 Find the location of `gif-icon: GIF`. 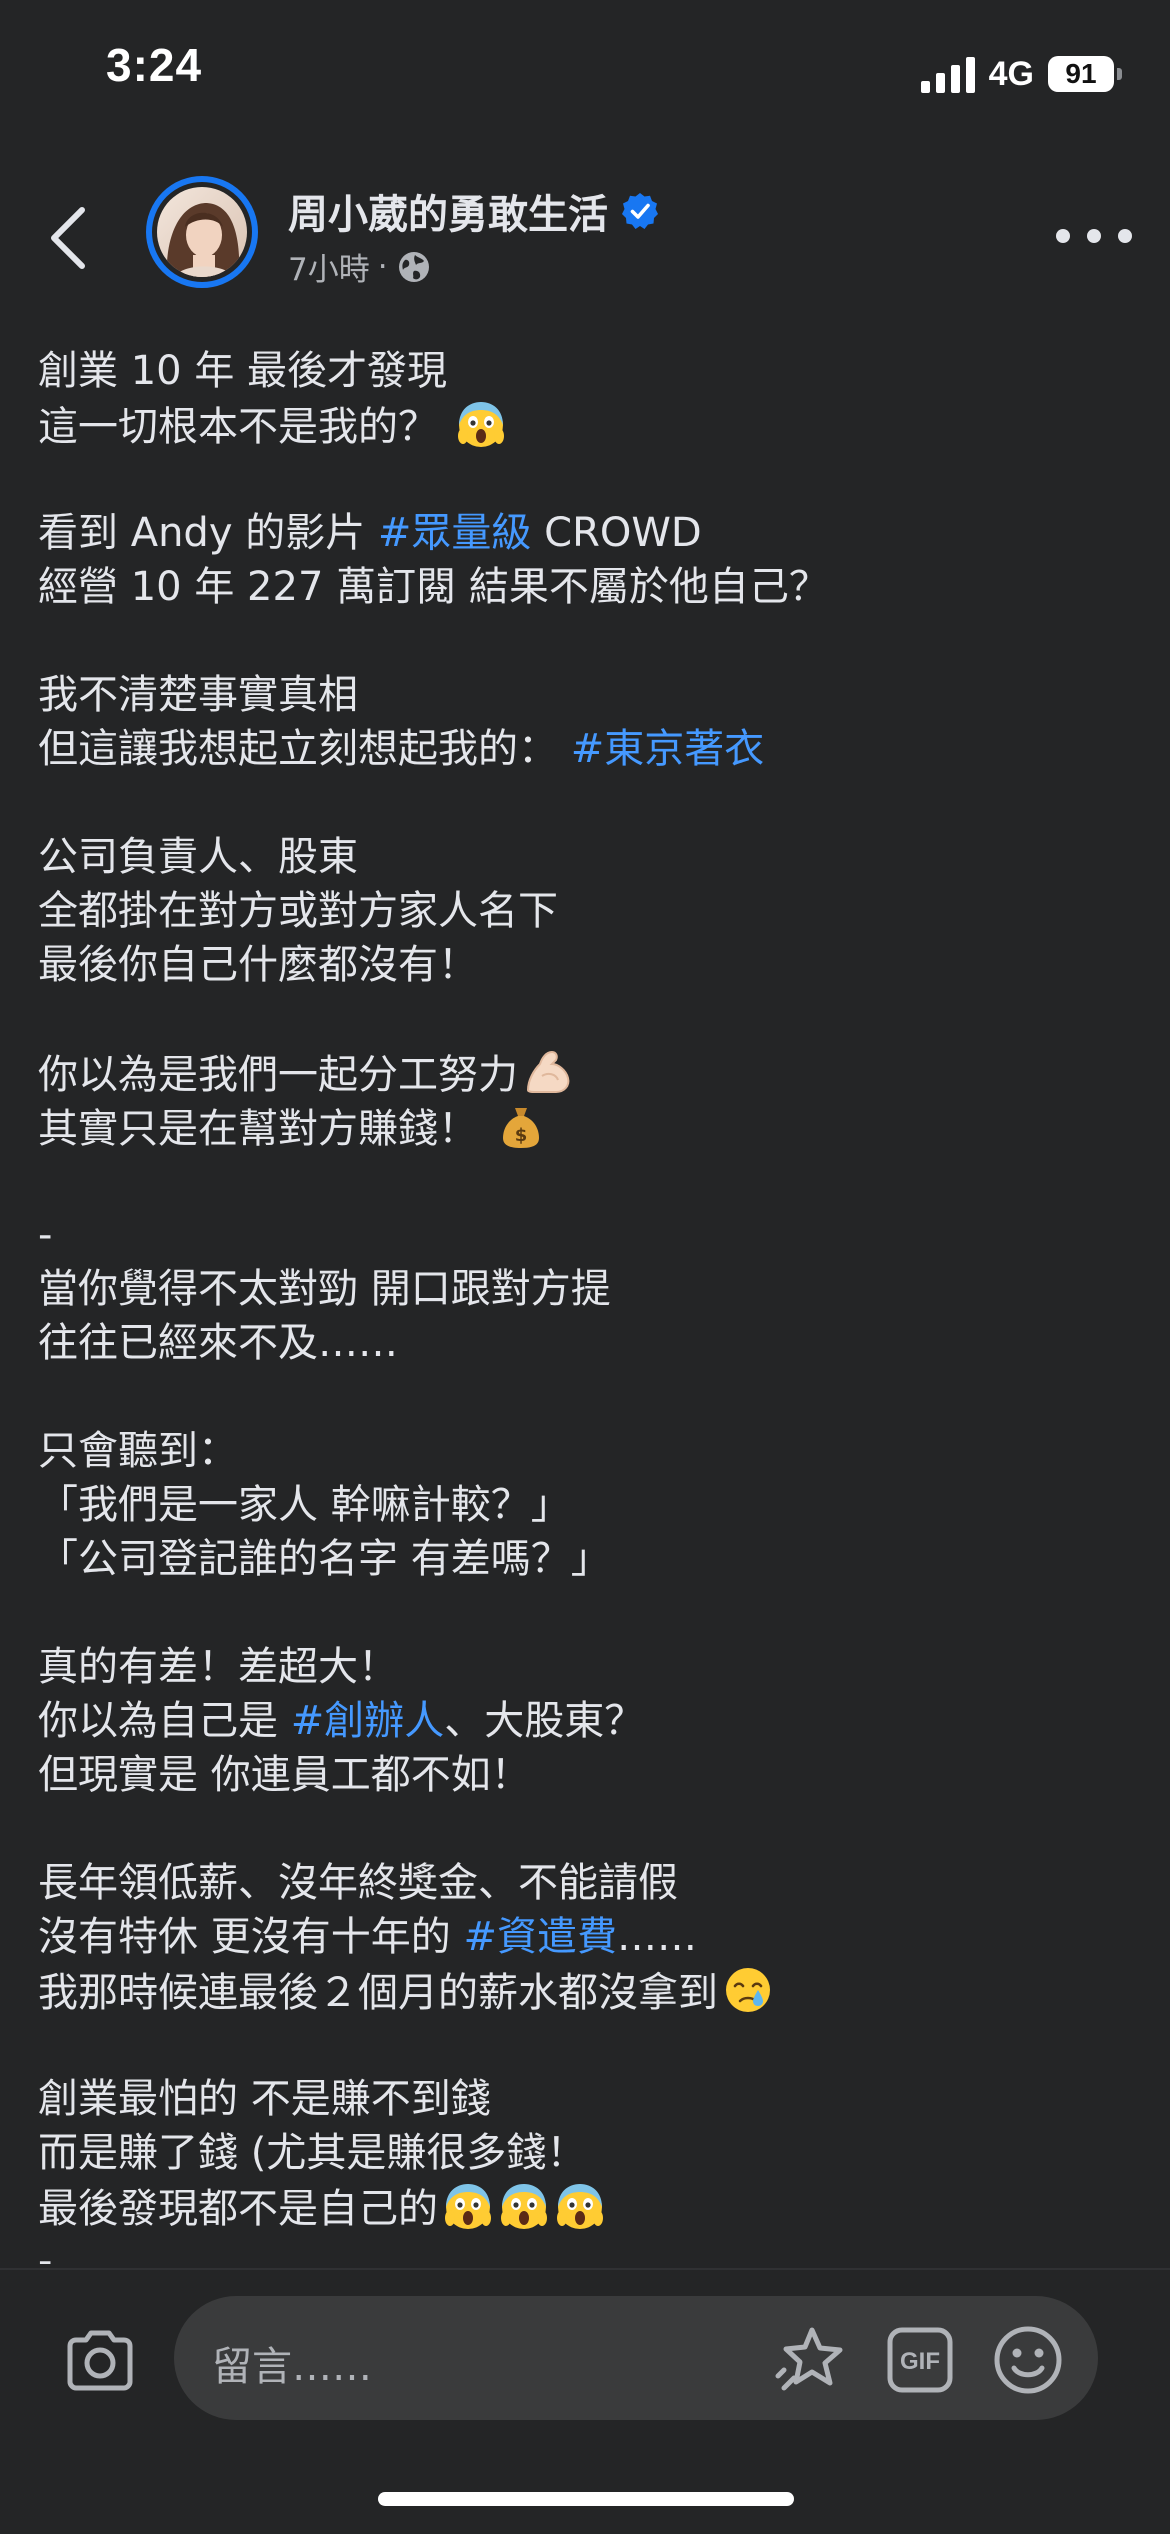

gif-icon: GIF is located at coordinates (920, 2360).